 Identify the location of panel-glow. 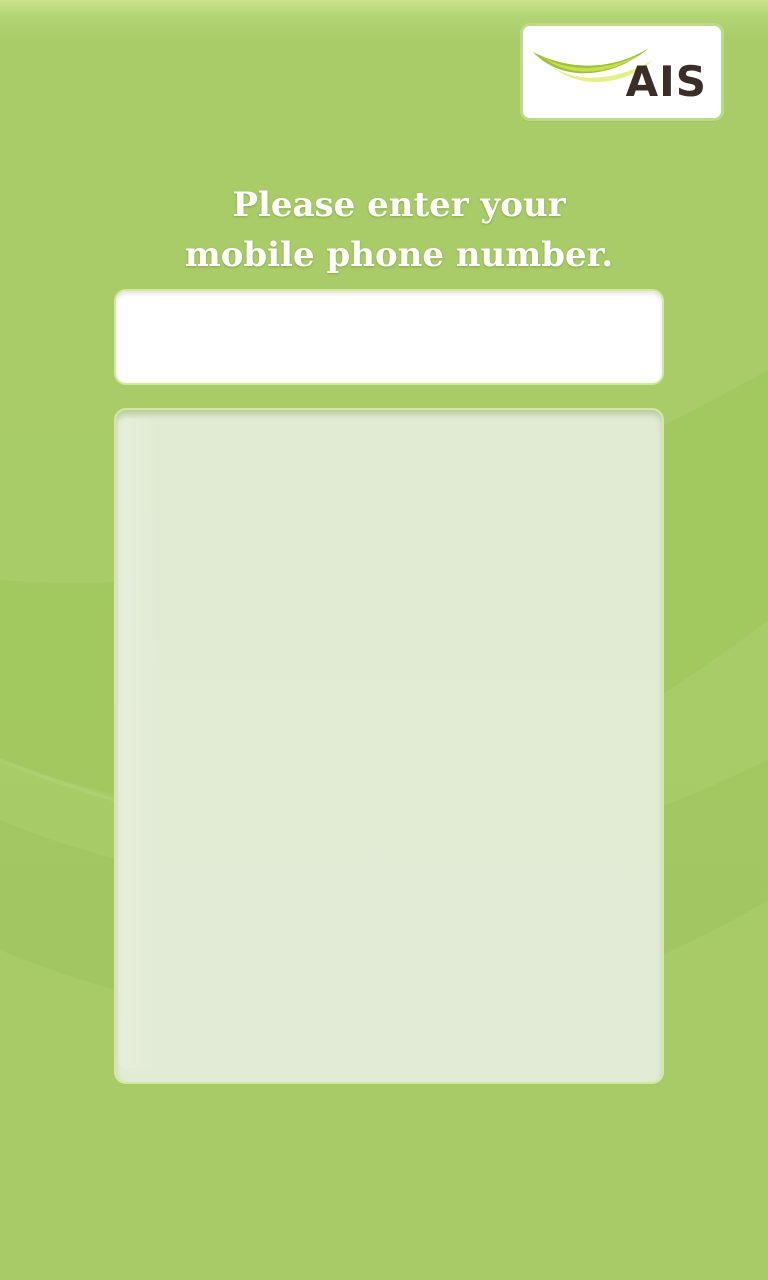
(138, 743).